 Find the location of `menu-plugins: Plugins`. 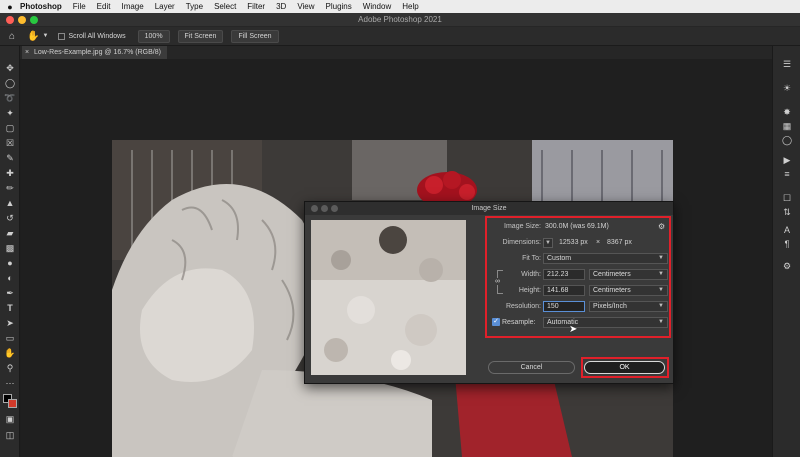

menu-plugins: Plugins is located at coordinates (339, 6).